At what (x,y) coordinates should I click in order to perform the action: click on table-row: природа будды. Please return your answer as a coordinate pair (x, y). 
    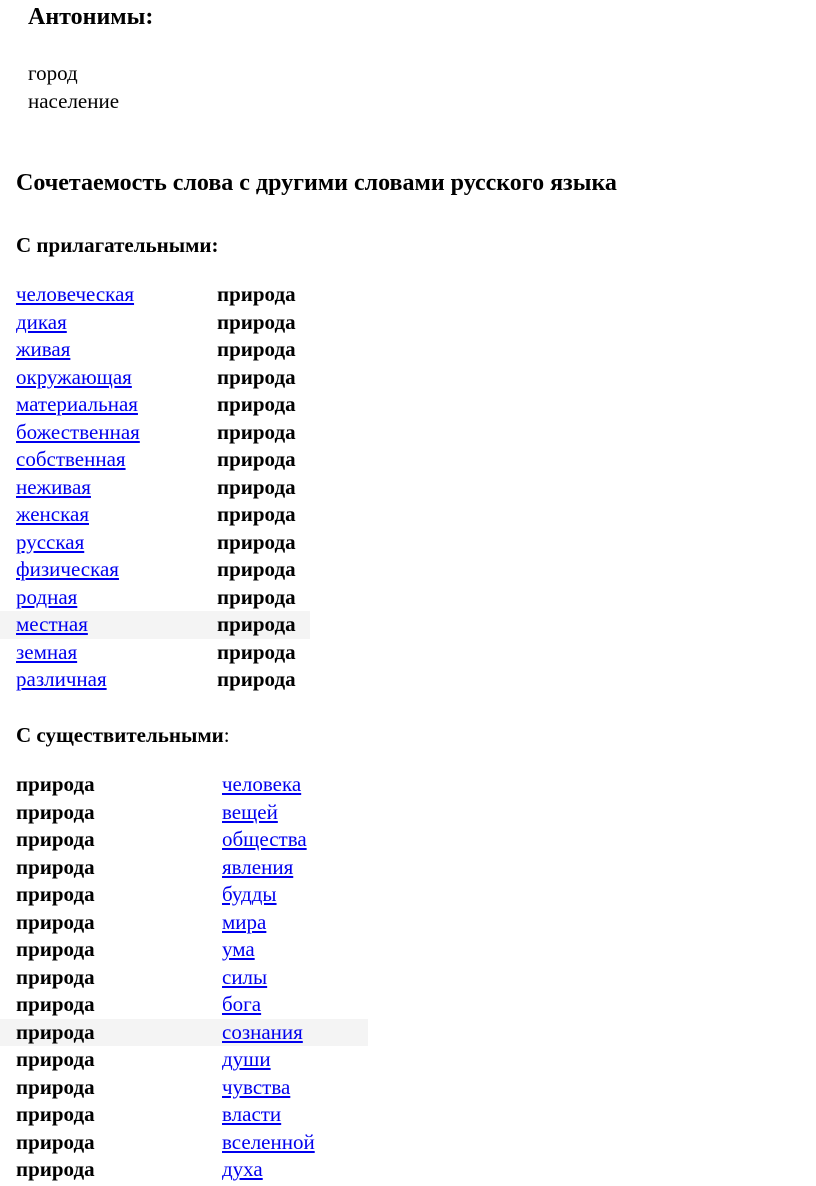
    Looking at the image, I should click on (408, 895).